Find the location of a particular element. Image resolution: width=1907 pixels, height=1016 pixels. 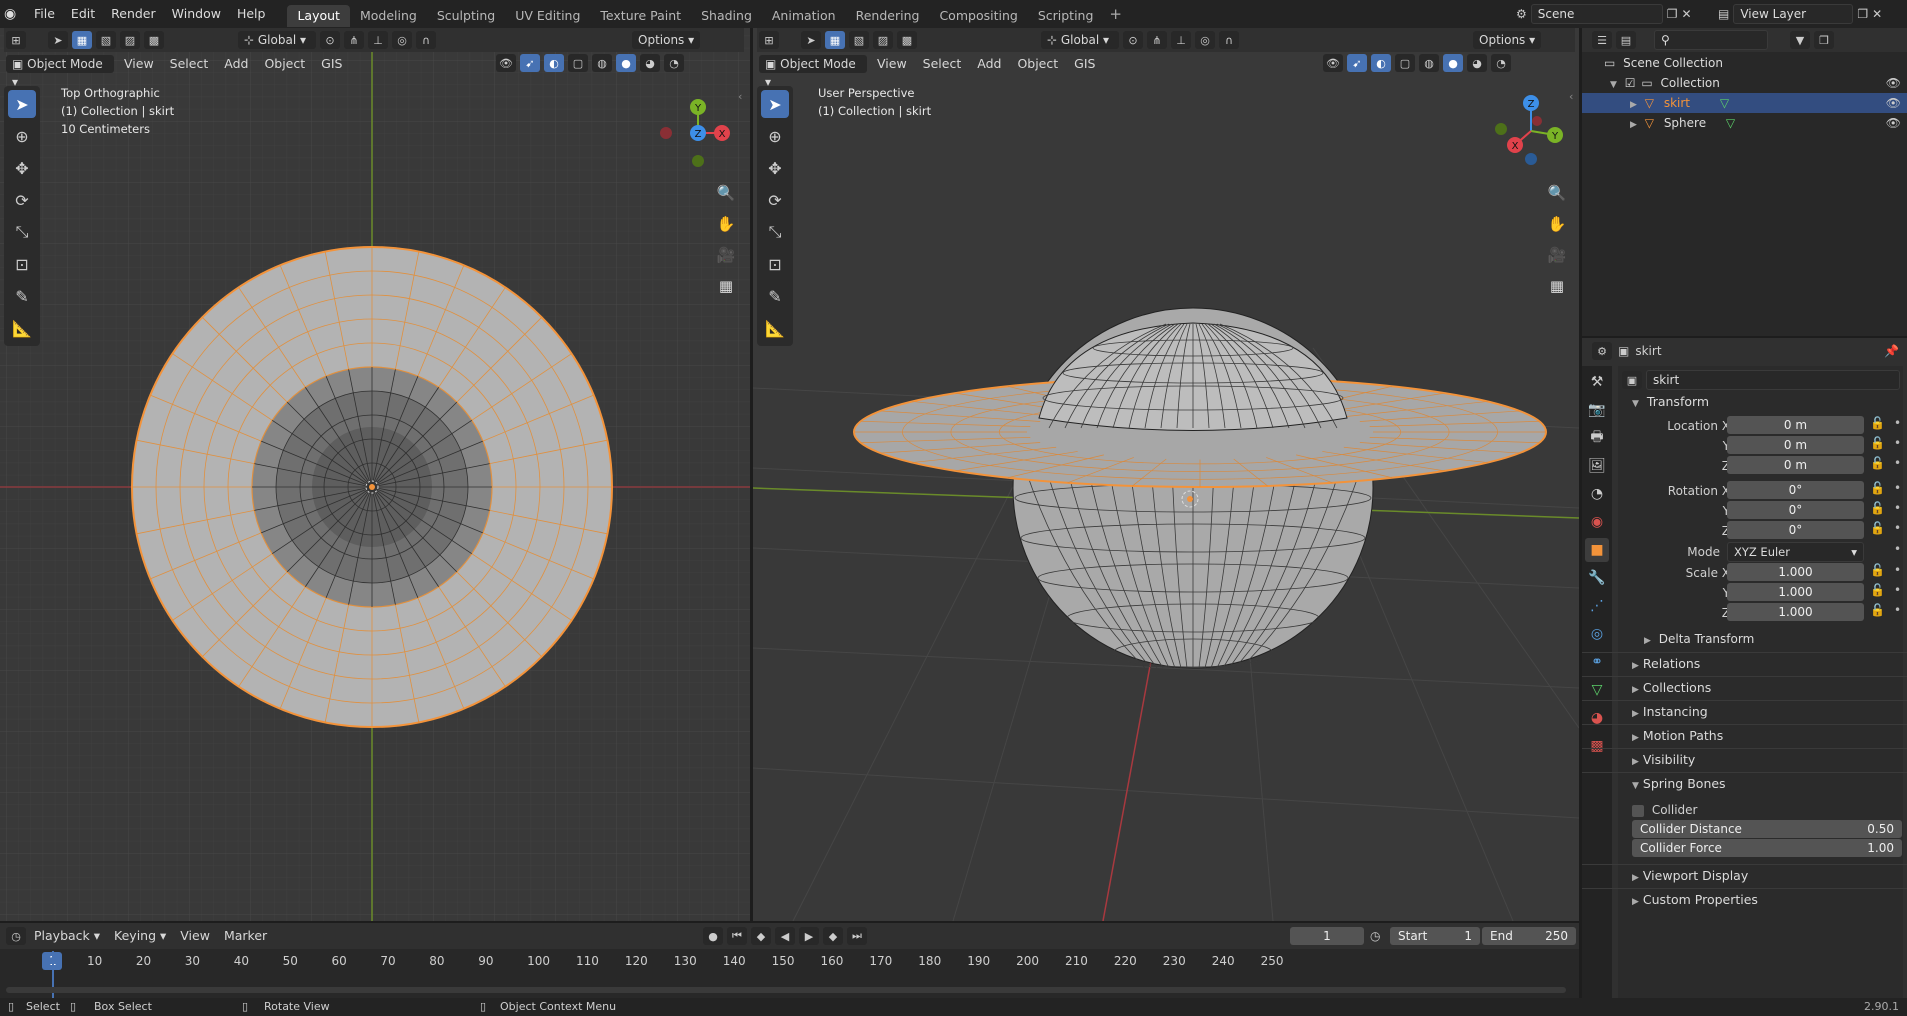

left-mode-dropdown: ▣ Object Mode ▾ is located at coordinates (60, 72).